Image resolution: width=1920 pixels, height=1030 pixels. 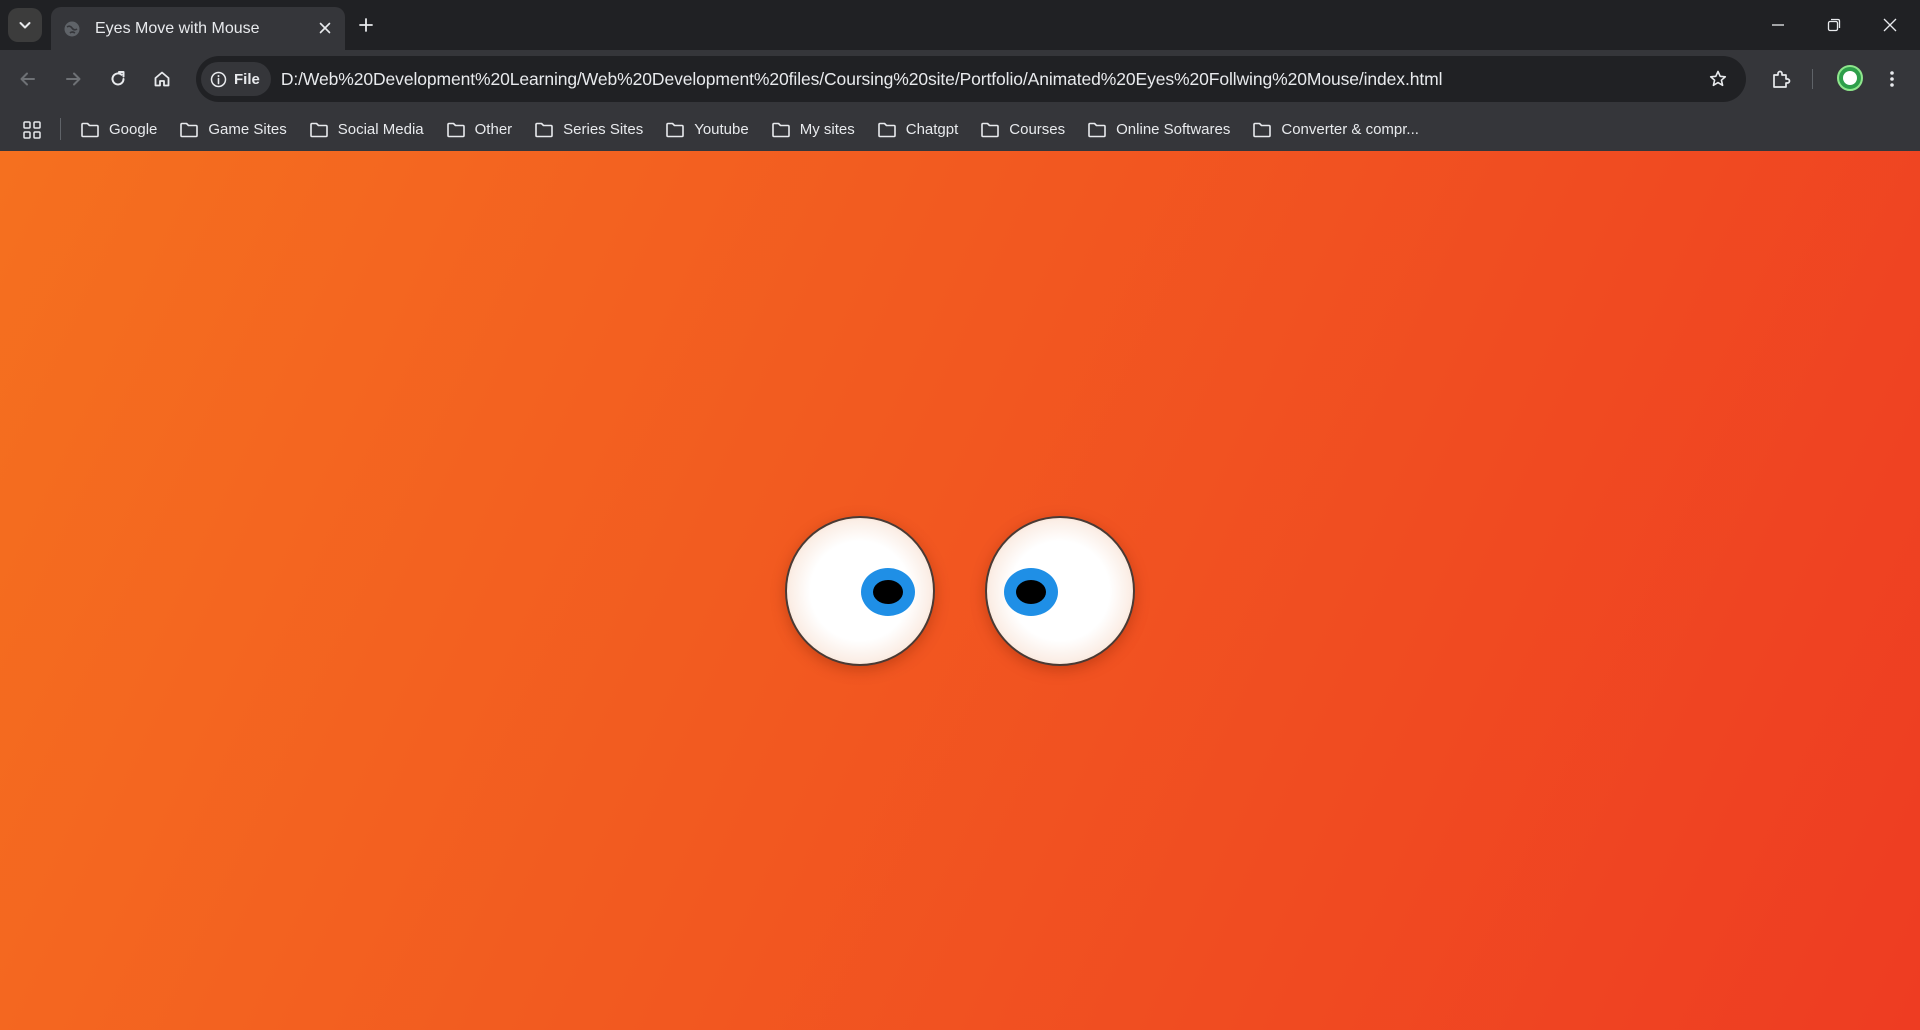 What do you see at coordinates (218, 79) in the screenshot?
I see `info-icon` at bounding box center [218, 79].